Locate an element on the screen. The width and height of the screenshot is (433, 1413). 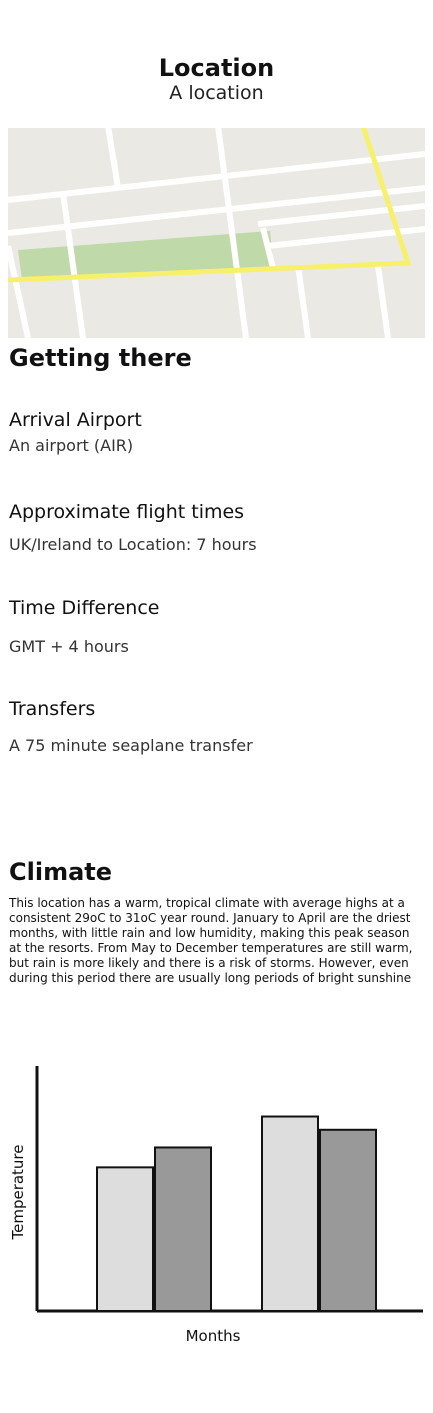
getting-there-heading: Getting there is located at coordinates (100, 358).